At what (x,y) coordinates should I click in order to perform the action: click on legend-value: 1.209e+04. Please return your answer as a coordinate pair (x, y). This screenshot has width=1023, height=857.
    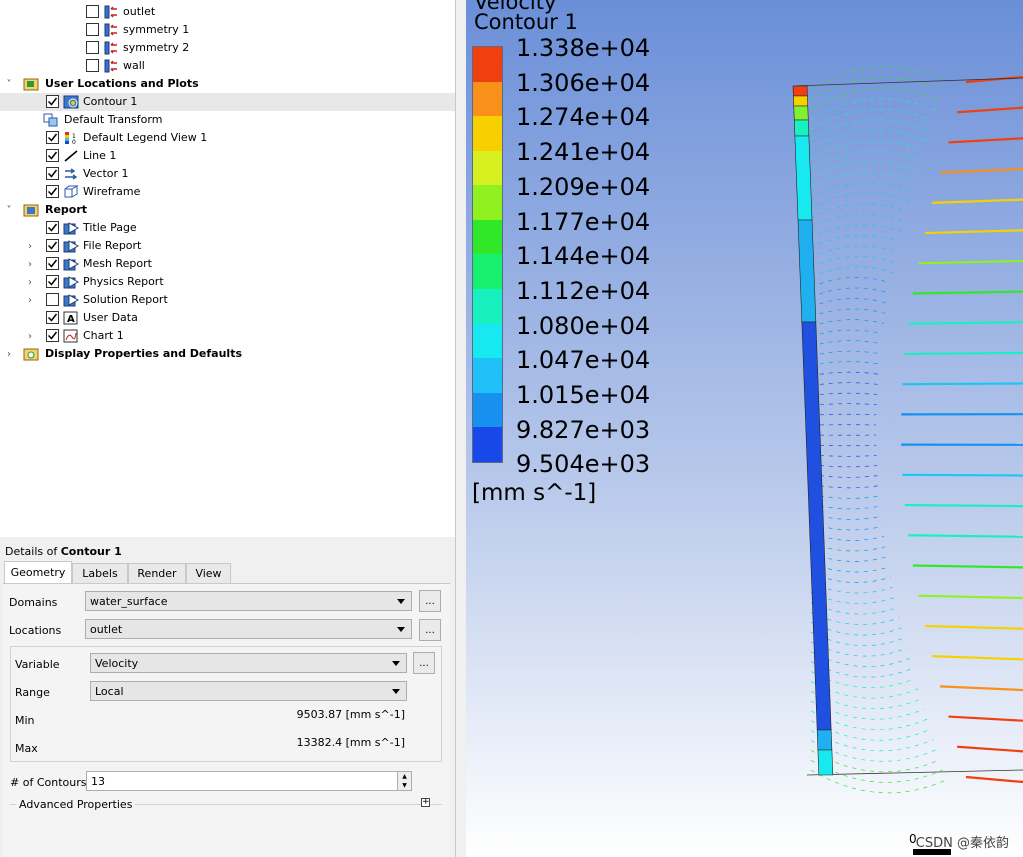
    Looking at the image, I should click on (583, 186).